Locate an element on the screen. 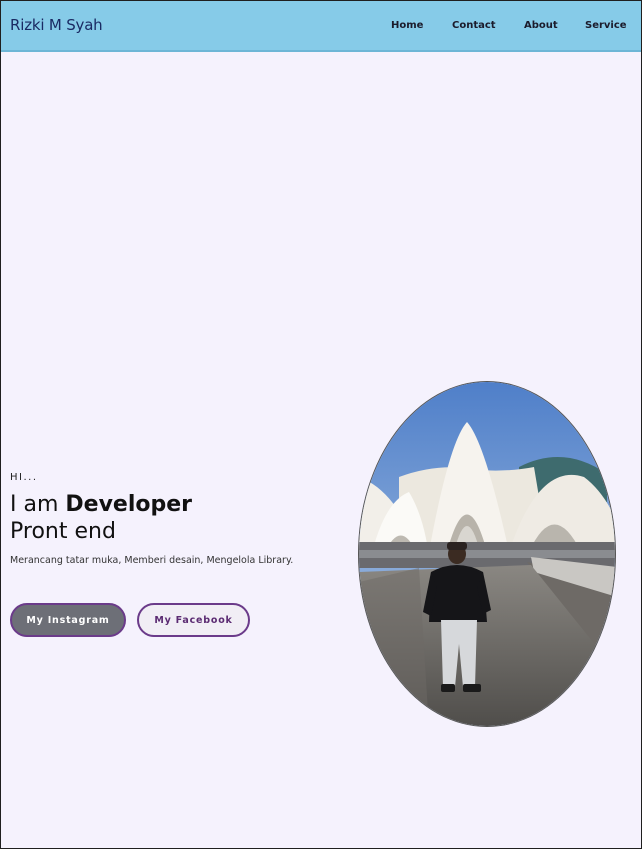 The image size is (642, 849). nav-link-service: Service is located at coordinates (606, 25).